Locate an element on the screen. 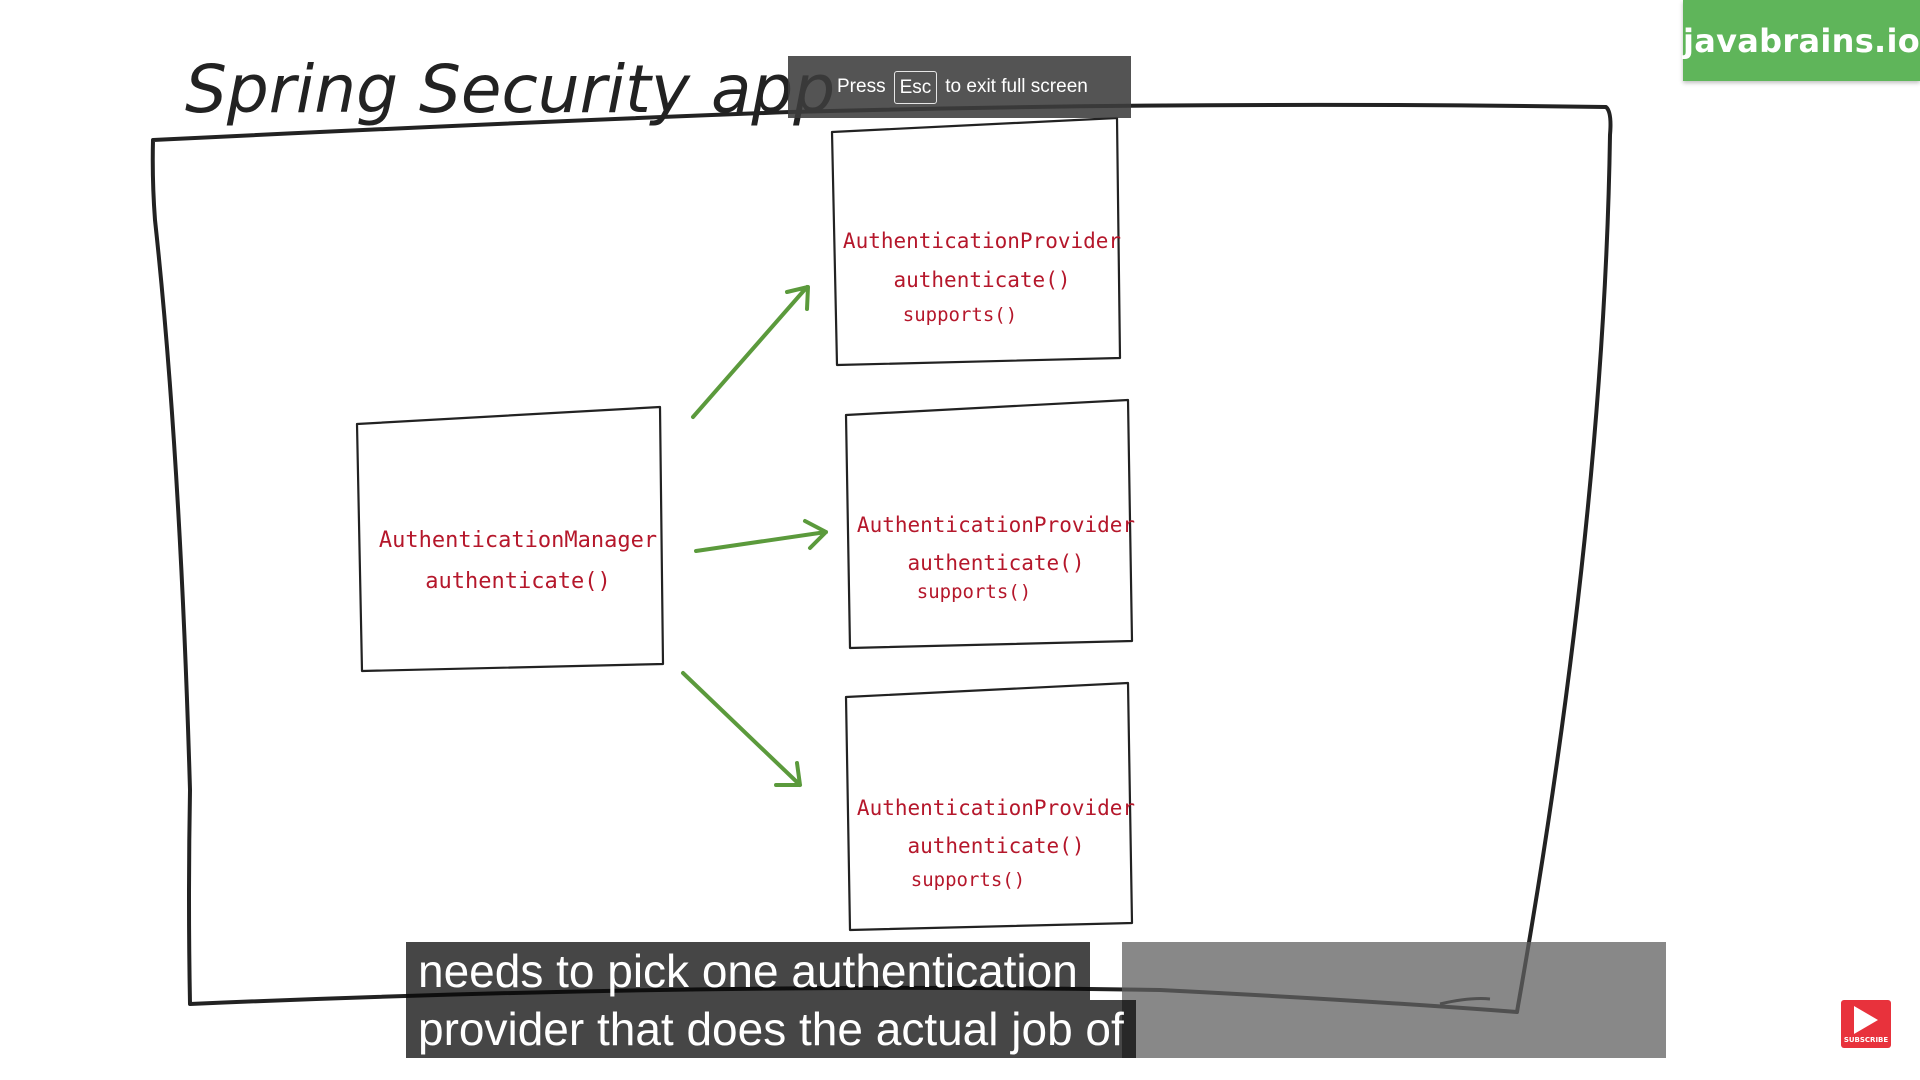 This screenshot has width=1920, height=1080. esc-key-badge: Esc is located at coordinates (915, 87).